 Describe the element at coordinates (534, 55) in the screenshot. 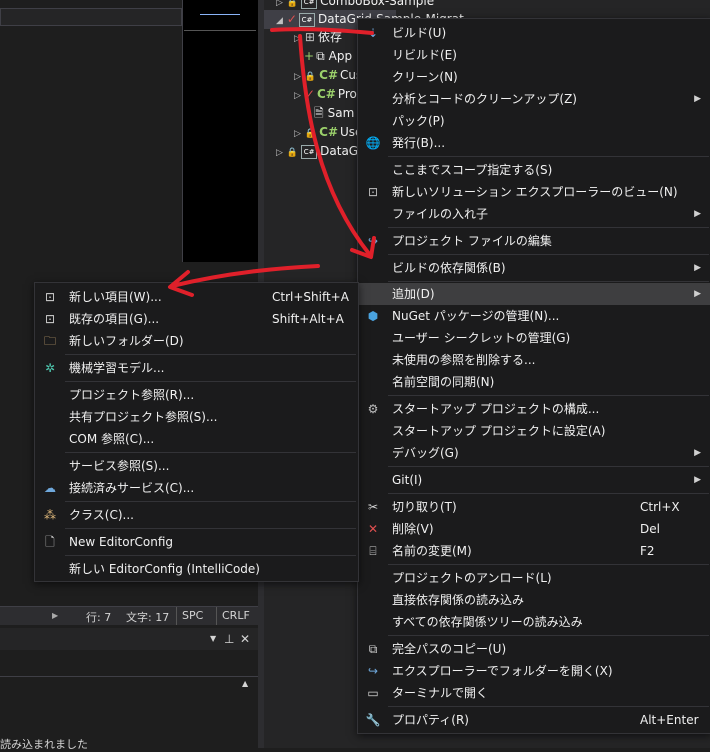

I see `menu-item-rebuild: リビルド(E)` at that location.